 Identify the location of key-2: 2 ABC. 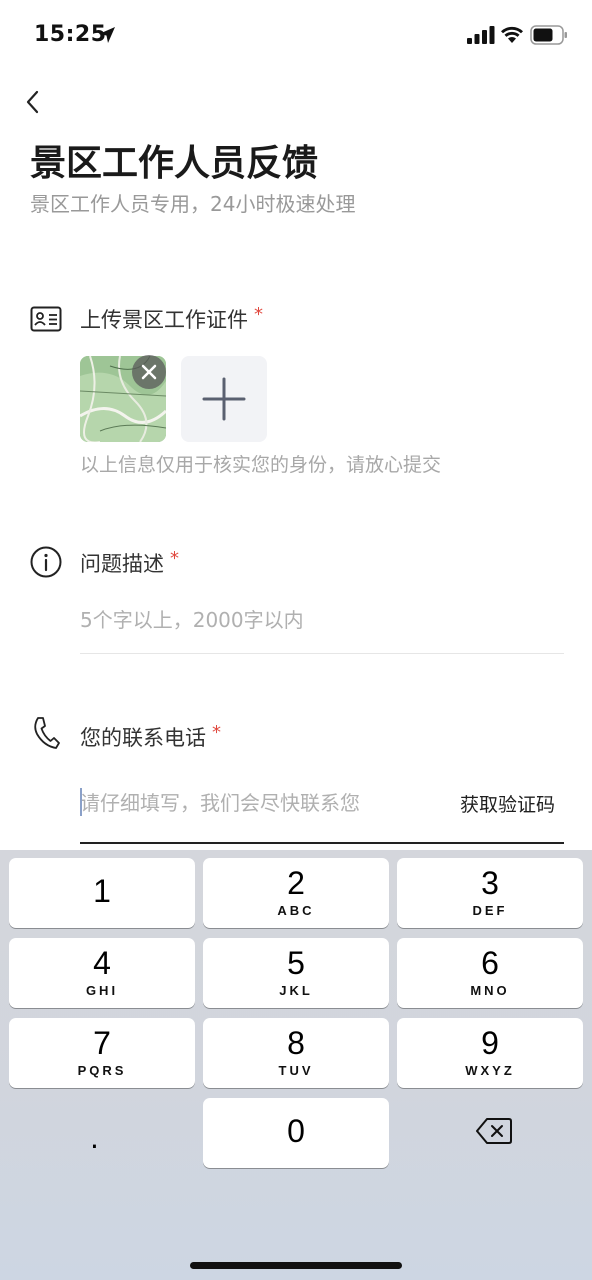
(296, 893).